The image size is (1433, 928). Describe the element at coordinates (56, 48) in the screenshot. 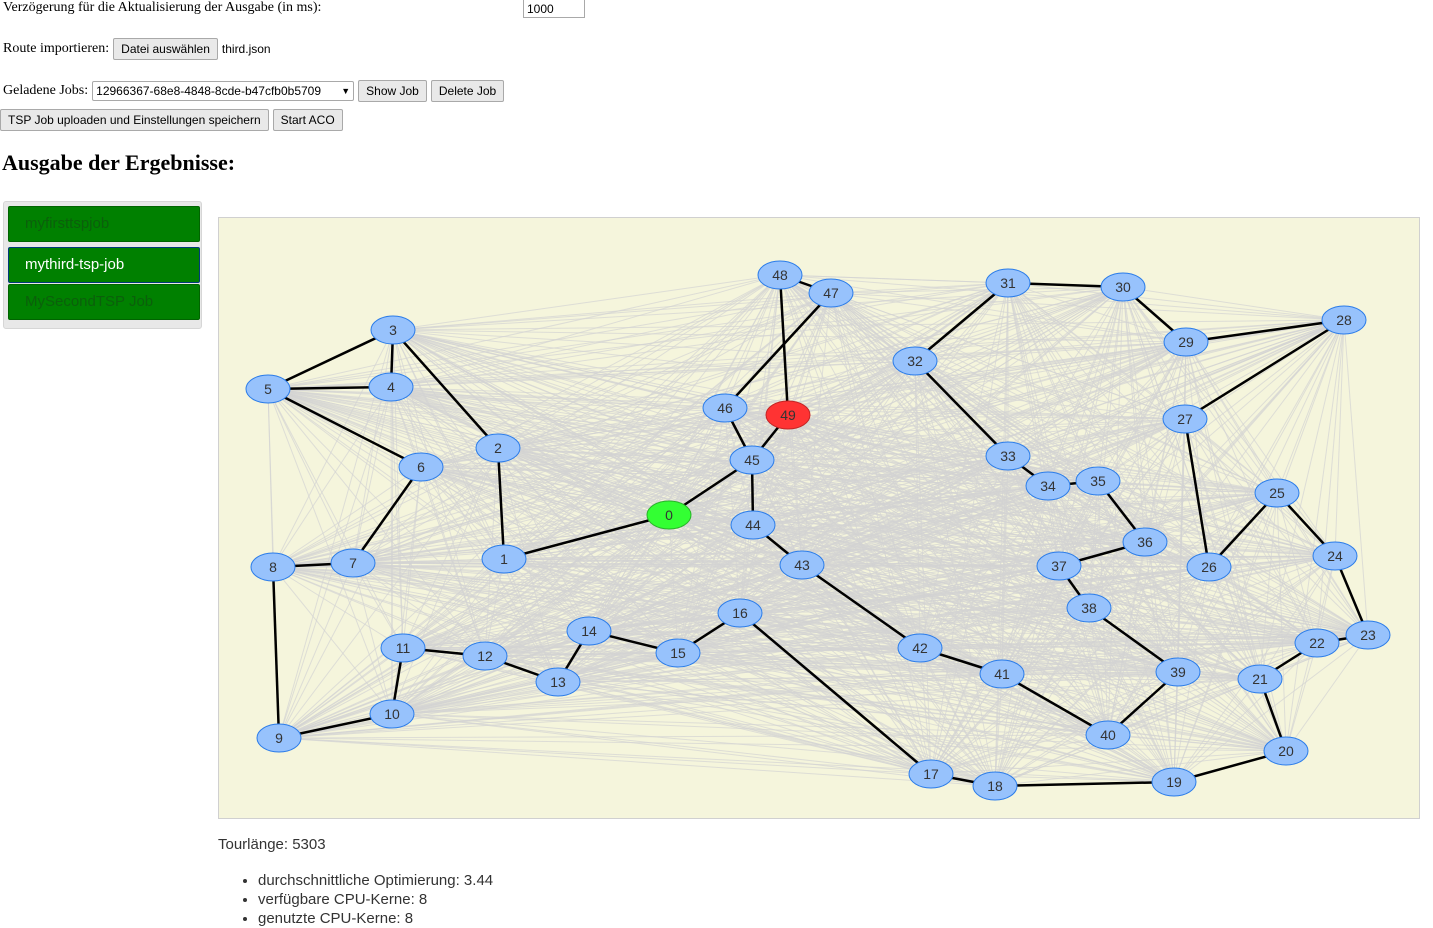

I see `import-label: Route importieren:` at that location.